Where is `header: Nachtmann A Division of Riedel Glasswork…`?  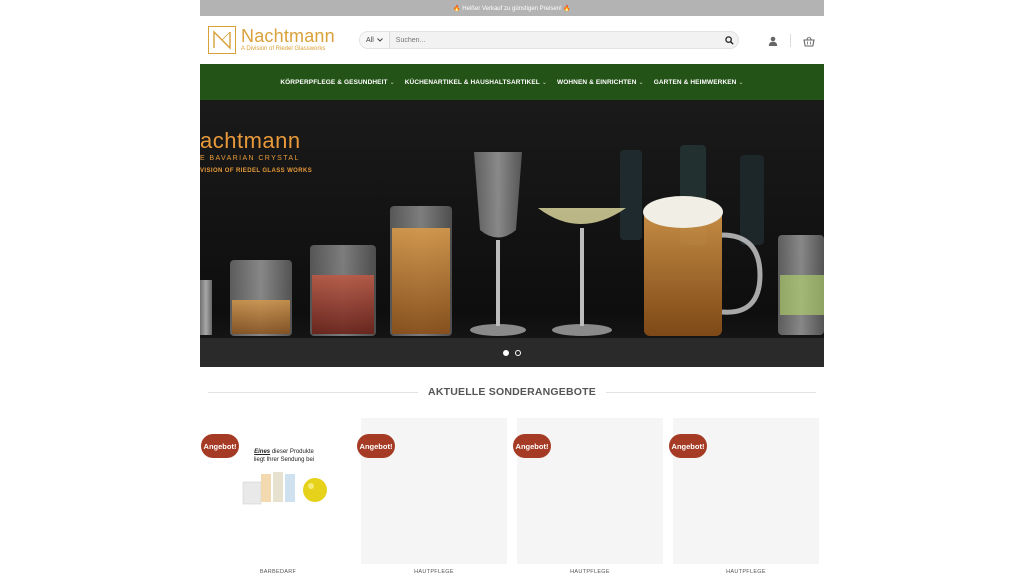 header: Nachtmann A Division of Riedel Glasswork… is located at coordinates (512, 40).